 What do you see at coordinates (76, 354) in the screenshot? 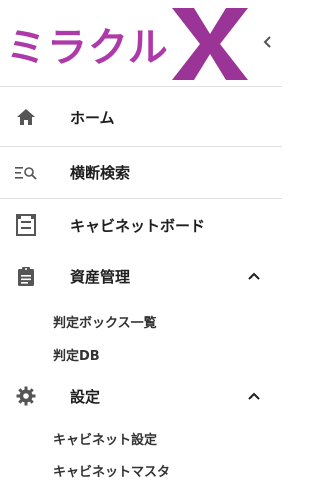
I see `sub-item-judgment-db: 判定DB` at bounding box center [76, 354].